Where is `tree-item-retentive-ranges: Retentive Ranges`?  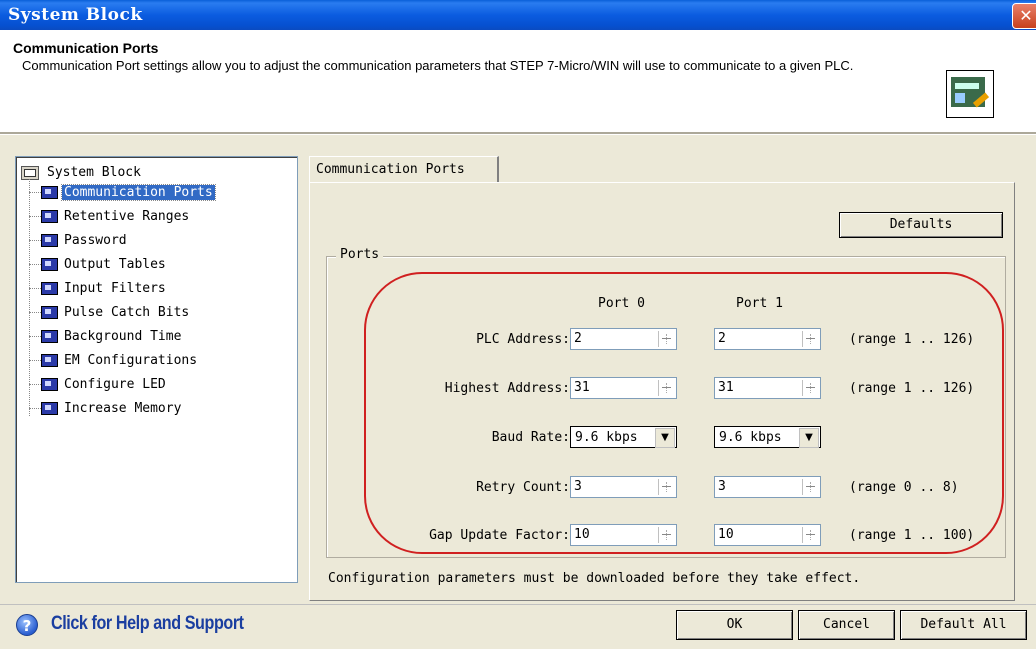 tree-item-retentive-ranges: Retentive Ranges is located at coordinates (110, 216).